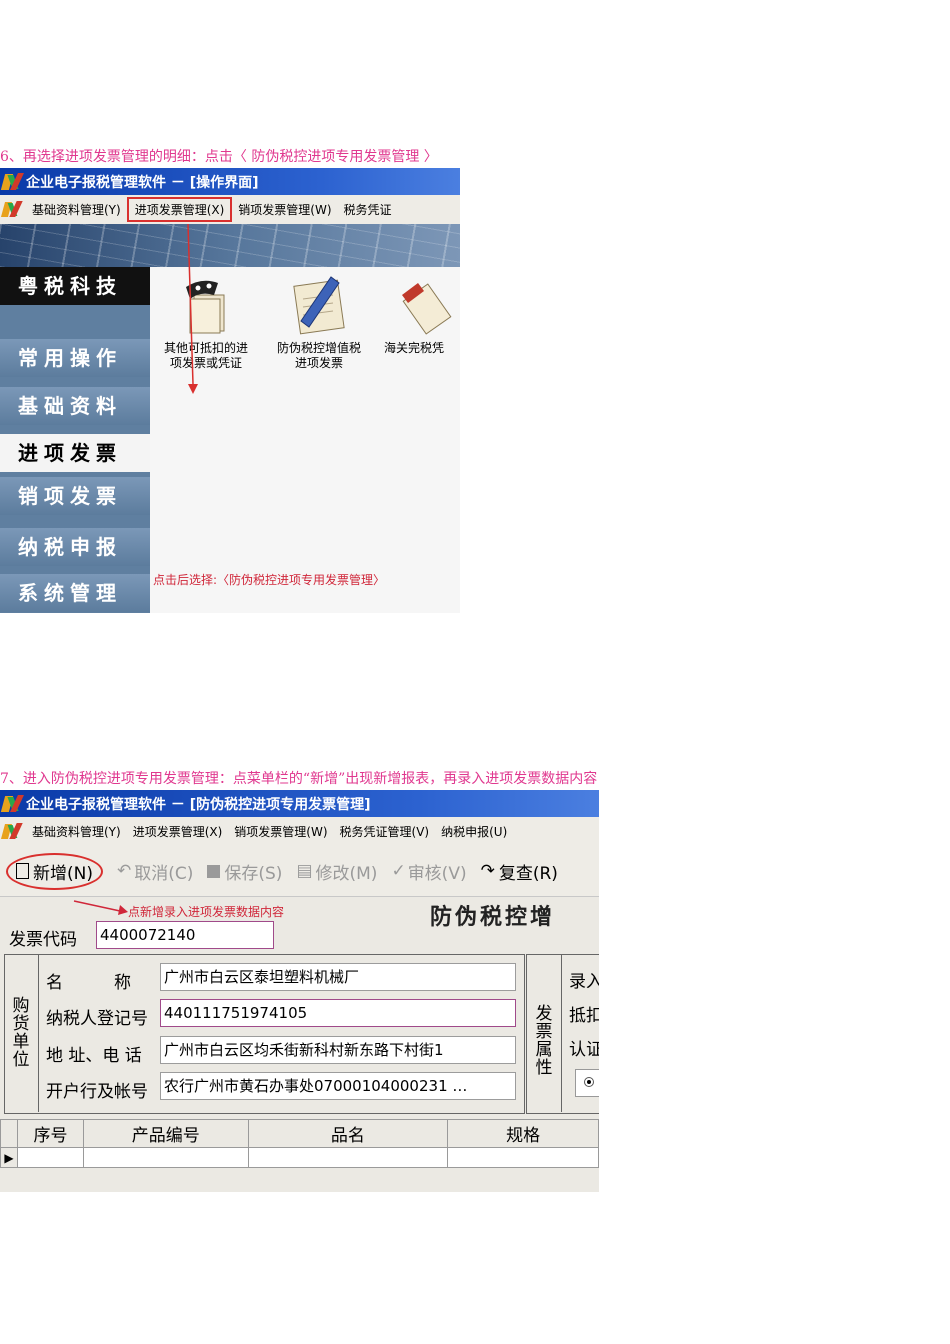 This screenshot has height=1344, width=950. I want to click on save-disk-icon, so click(214, 871).